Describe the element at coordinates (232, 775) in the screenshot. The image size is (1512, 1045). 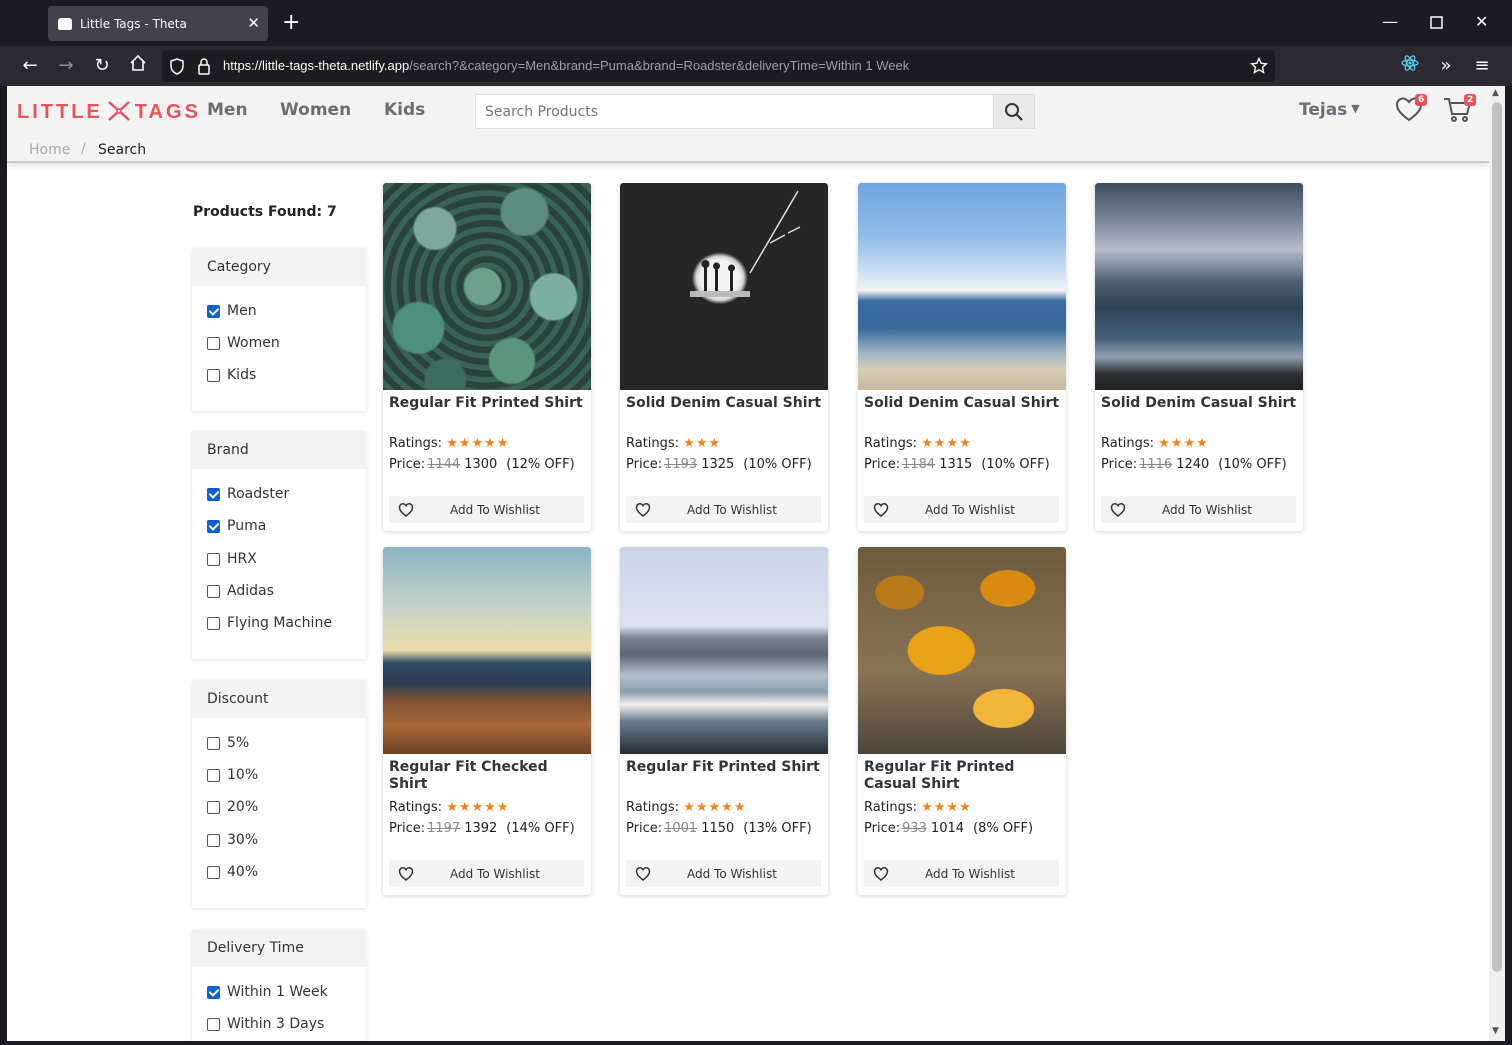
I see `filter-discount-10: 10%` at that location.